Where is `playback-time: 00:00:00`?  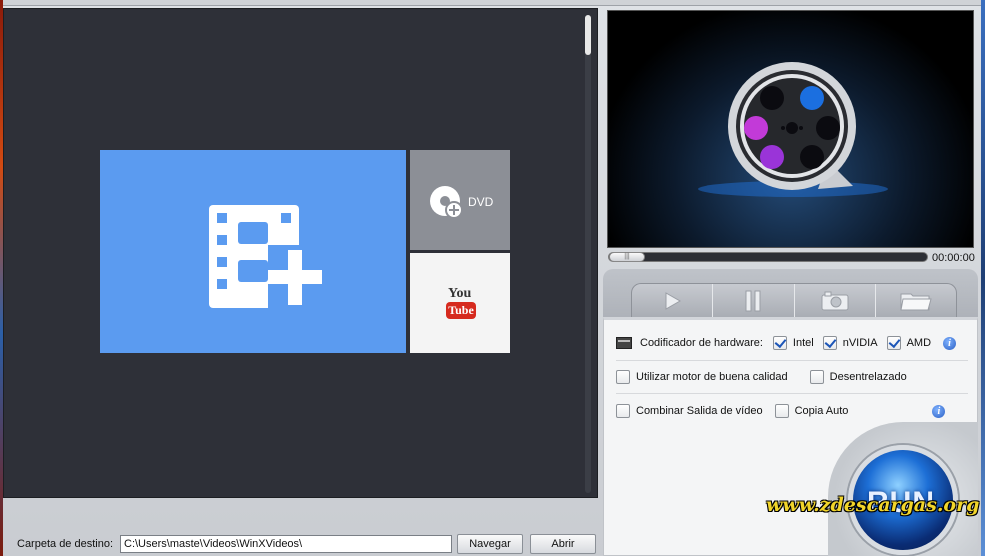 playback-time: 00:00:00 is located at coordinates (953, 258).